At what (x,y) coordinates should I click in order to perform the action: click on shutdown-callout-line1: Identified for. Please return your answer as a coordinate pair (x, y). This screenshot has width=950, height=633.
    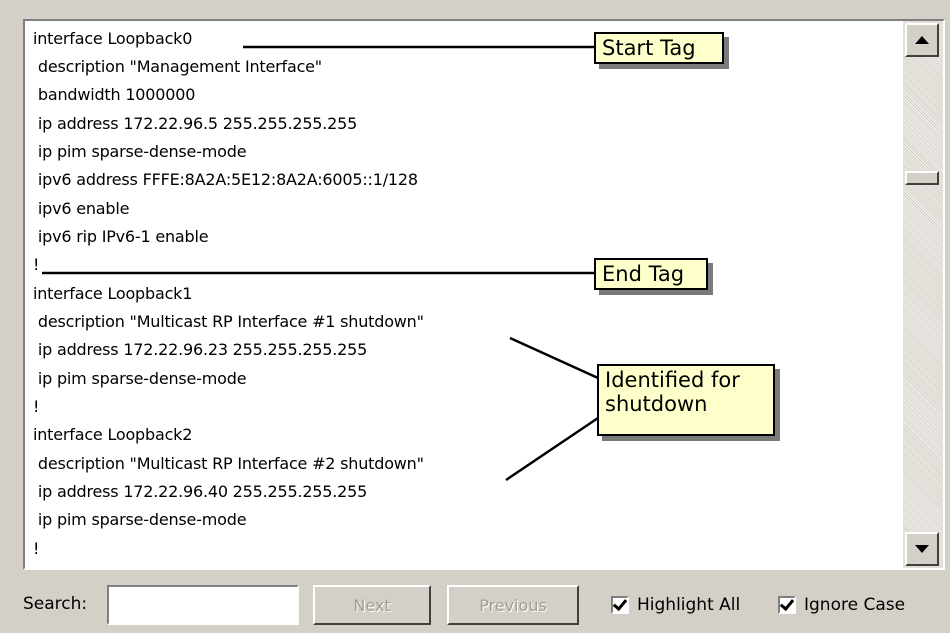
    Looking at the image, I should click on (672, 380).